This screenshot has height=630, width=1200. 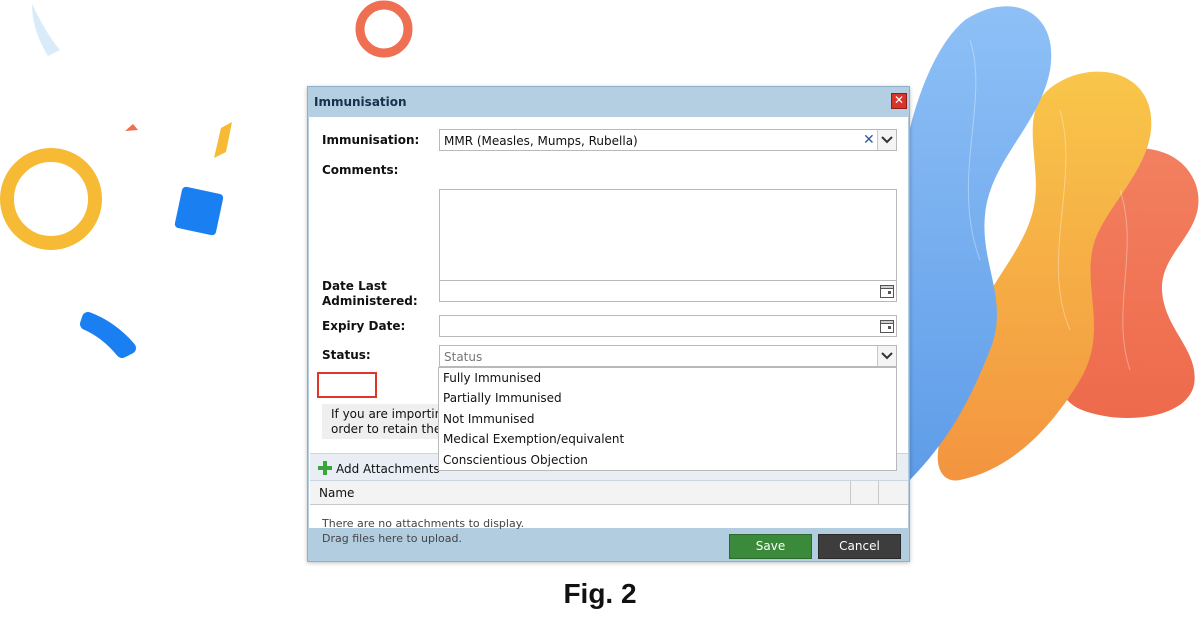 I want to click on add-attachments-button: Add Attachments, so click(x=379, y=467).